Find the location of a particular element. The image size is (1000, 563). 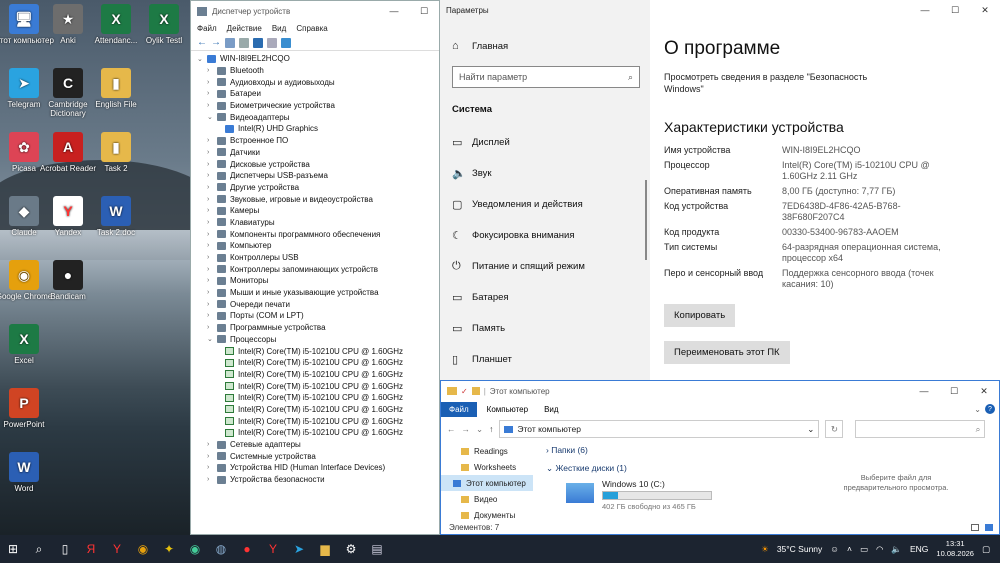

explorer-side-item: Видео is located at coordinates (487, 499).